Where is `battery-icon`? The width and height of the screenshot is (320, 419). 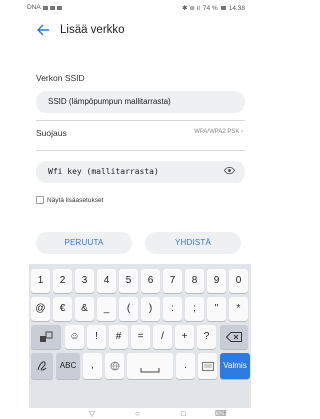
battery-icon is located at coordinates (223, 8).